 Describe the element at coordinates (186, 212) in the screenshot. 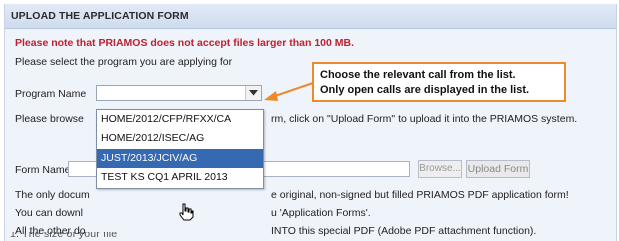

I see `hand-cursor-icon` at that location.